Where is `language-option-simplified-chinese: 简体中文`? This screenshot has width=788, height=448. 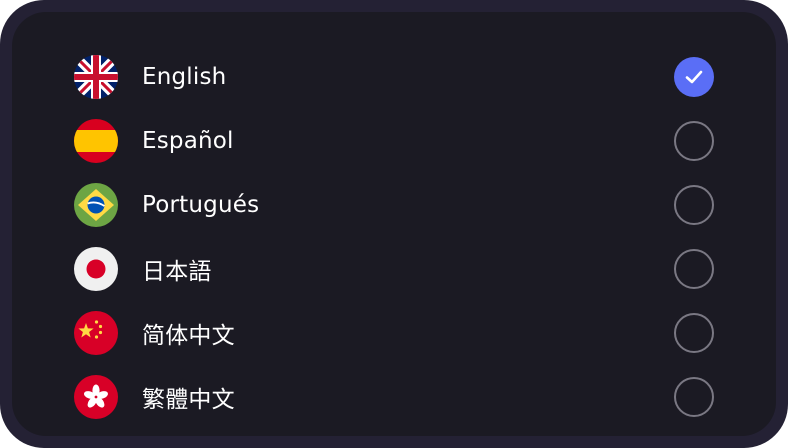
language-option-simplified-chinese: 简体中文 is located at coordinates (394, 333).